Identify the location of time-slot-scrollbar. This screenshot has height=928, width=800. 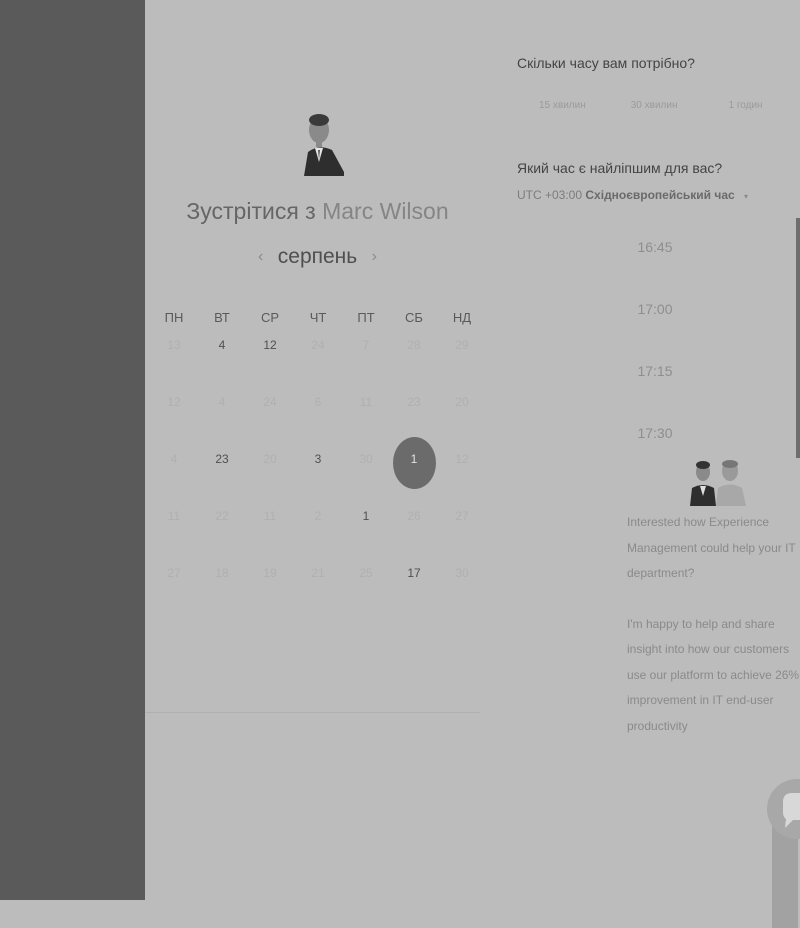
(798, 338).